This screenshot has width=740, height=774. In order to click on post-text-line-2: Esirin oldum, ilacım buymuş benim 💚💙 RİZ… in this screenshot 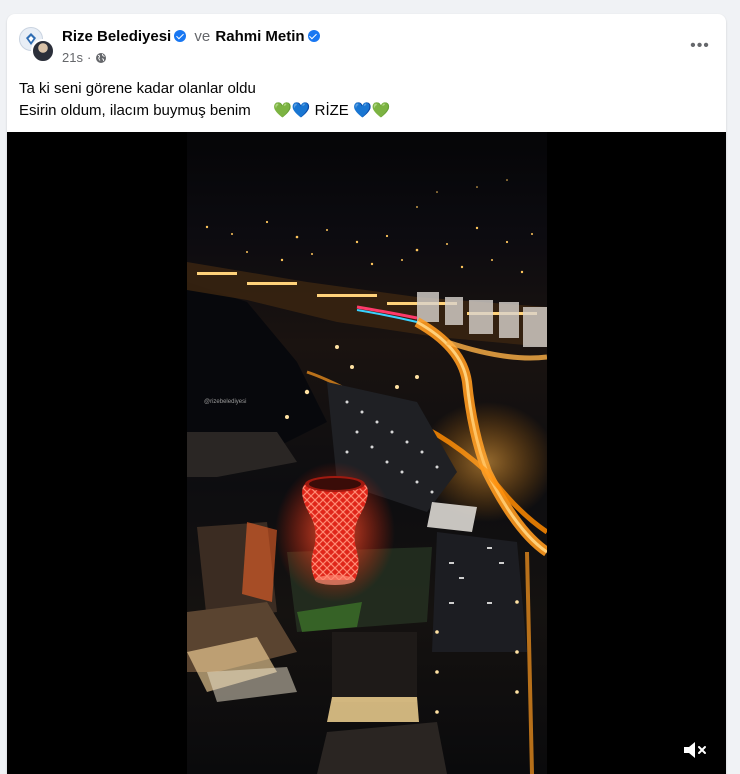, I will do `click(204, 111)`.